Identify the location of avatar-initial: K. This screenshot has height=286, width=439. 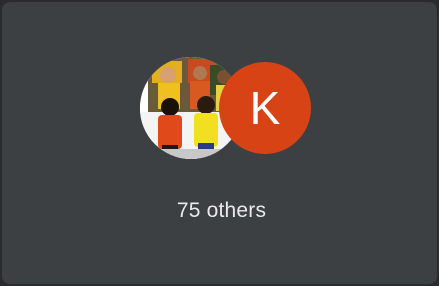
(265, 108).